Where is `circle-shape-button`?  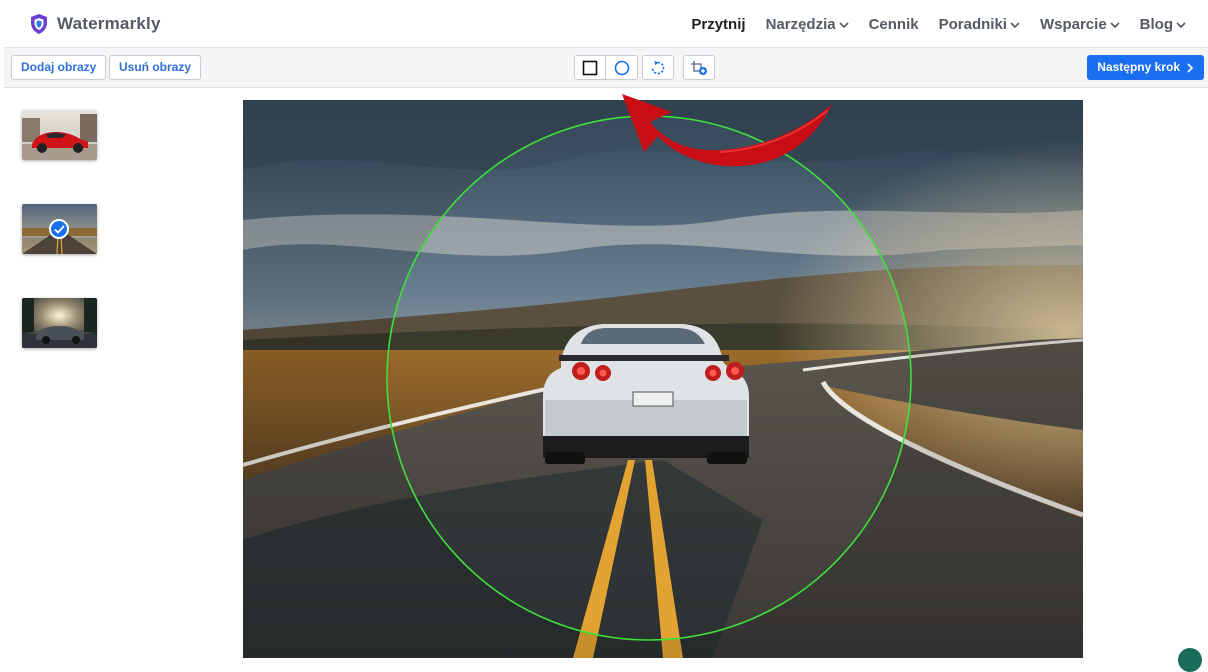 circle-shape-button is located at coordinates (622, 67).